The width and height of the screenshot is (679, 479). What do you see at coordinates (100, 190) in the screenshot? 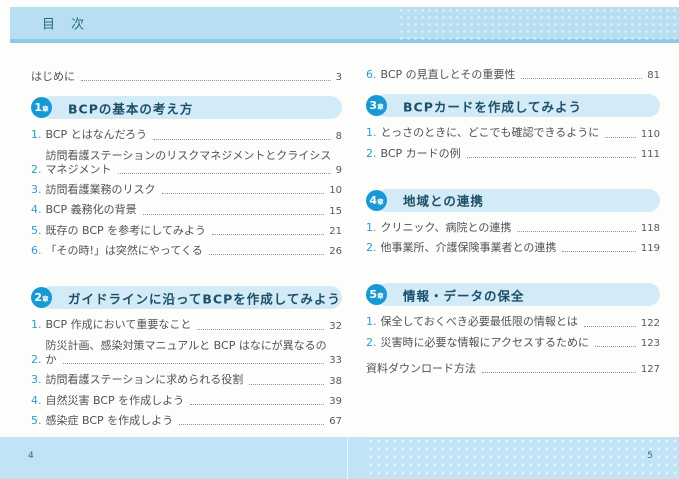
I see `entry-label: 訪問看護業務のリスク` at bounding box center [100, 190].